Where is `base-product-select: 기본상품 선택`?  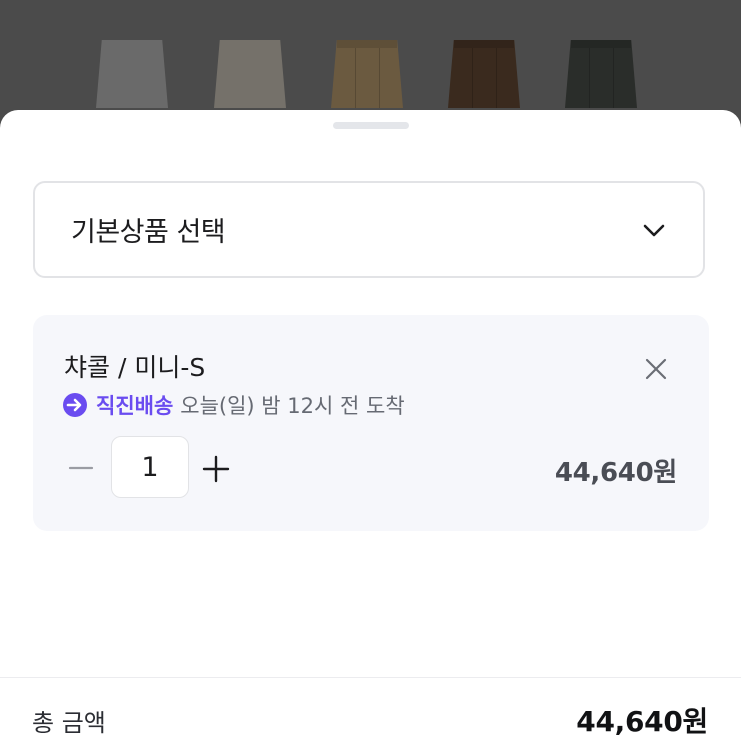 base-product-select: 기본상품 선택 is located at coordinates (369, 229).